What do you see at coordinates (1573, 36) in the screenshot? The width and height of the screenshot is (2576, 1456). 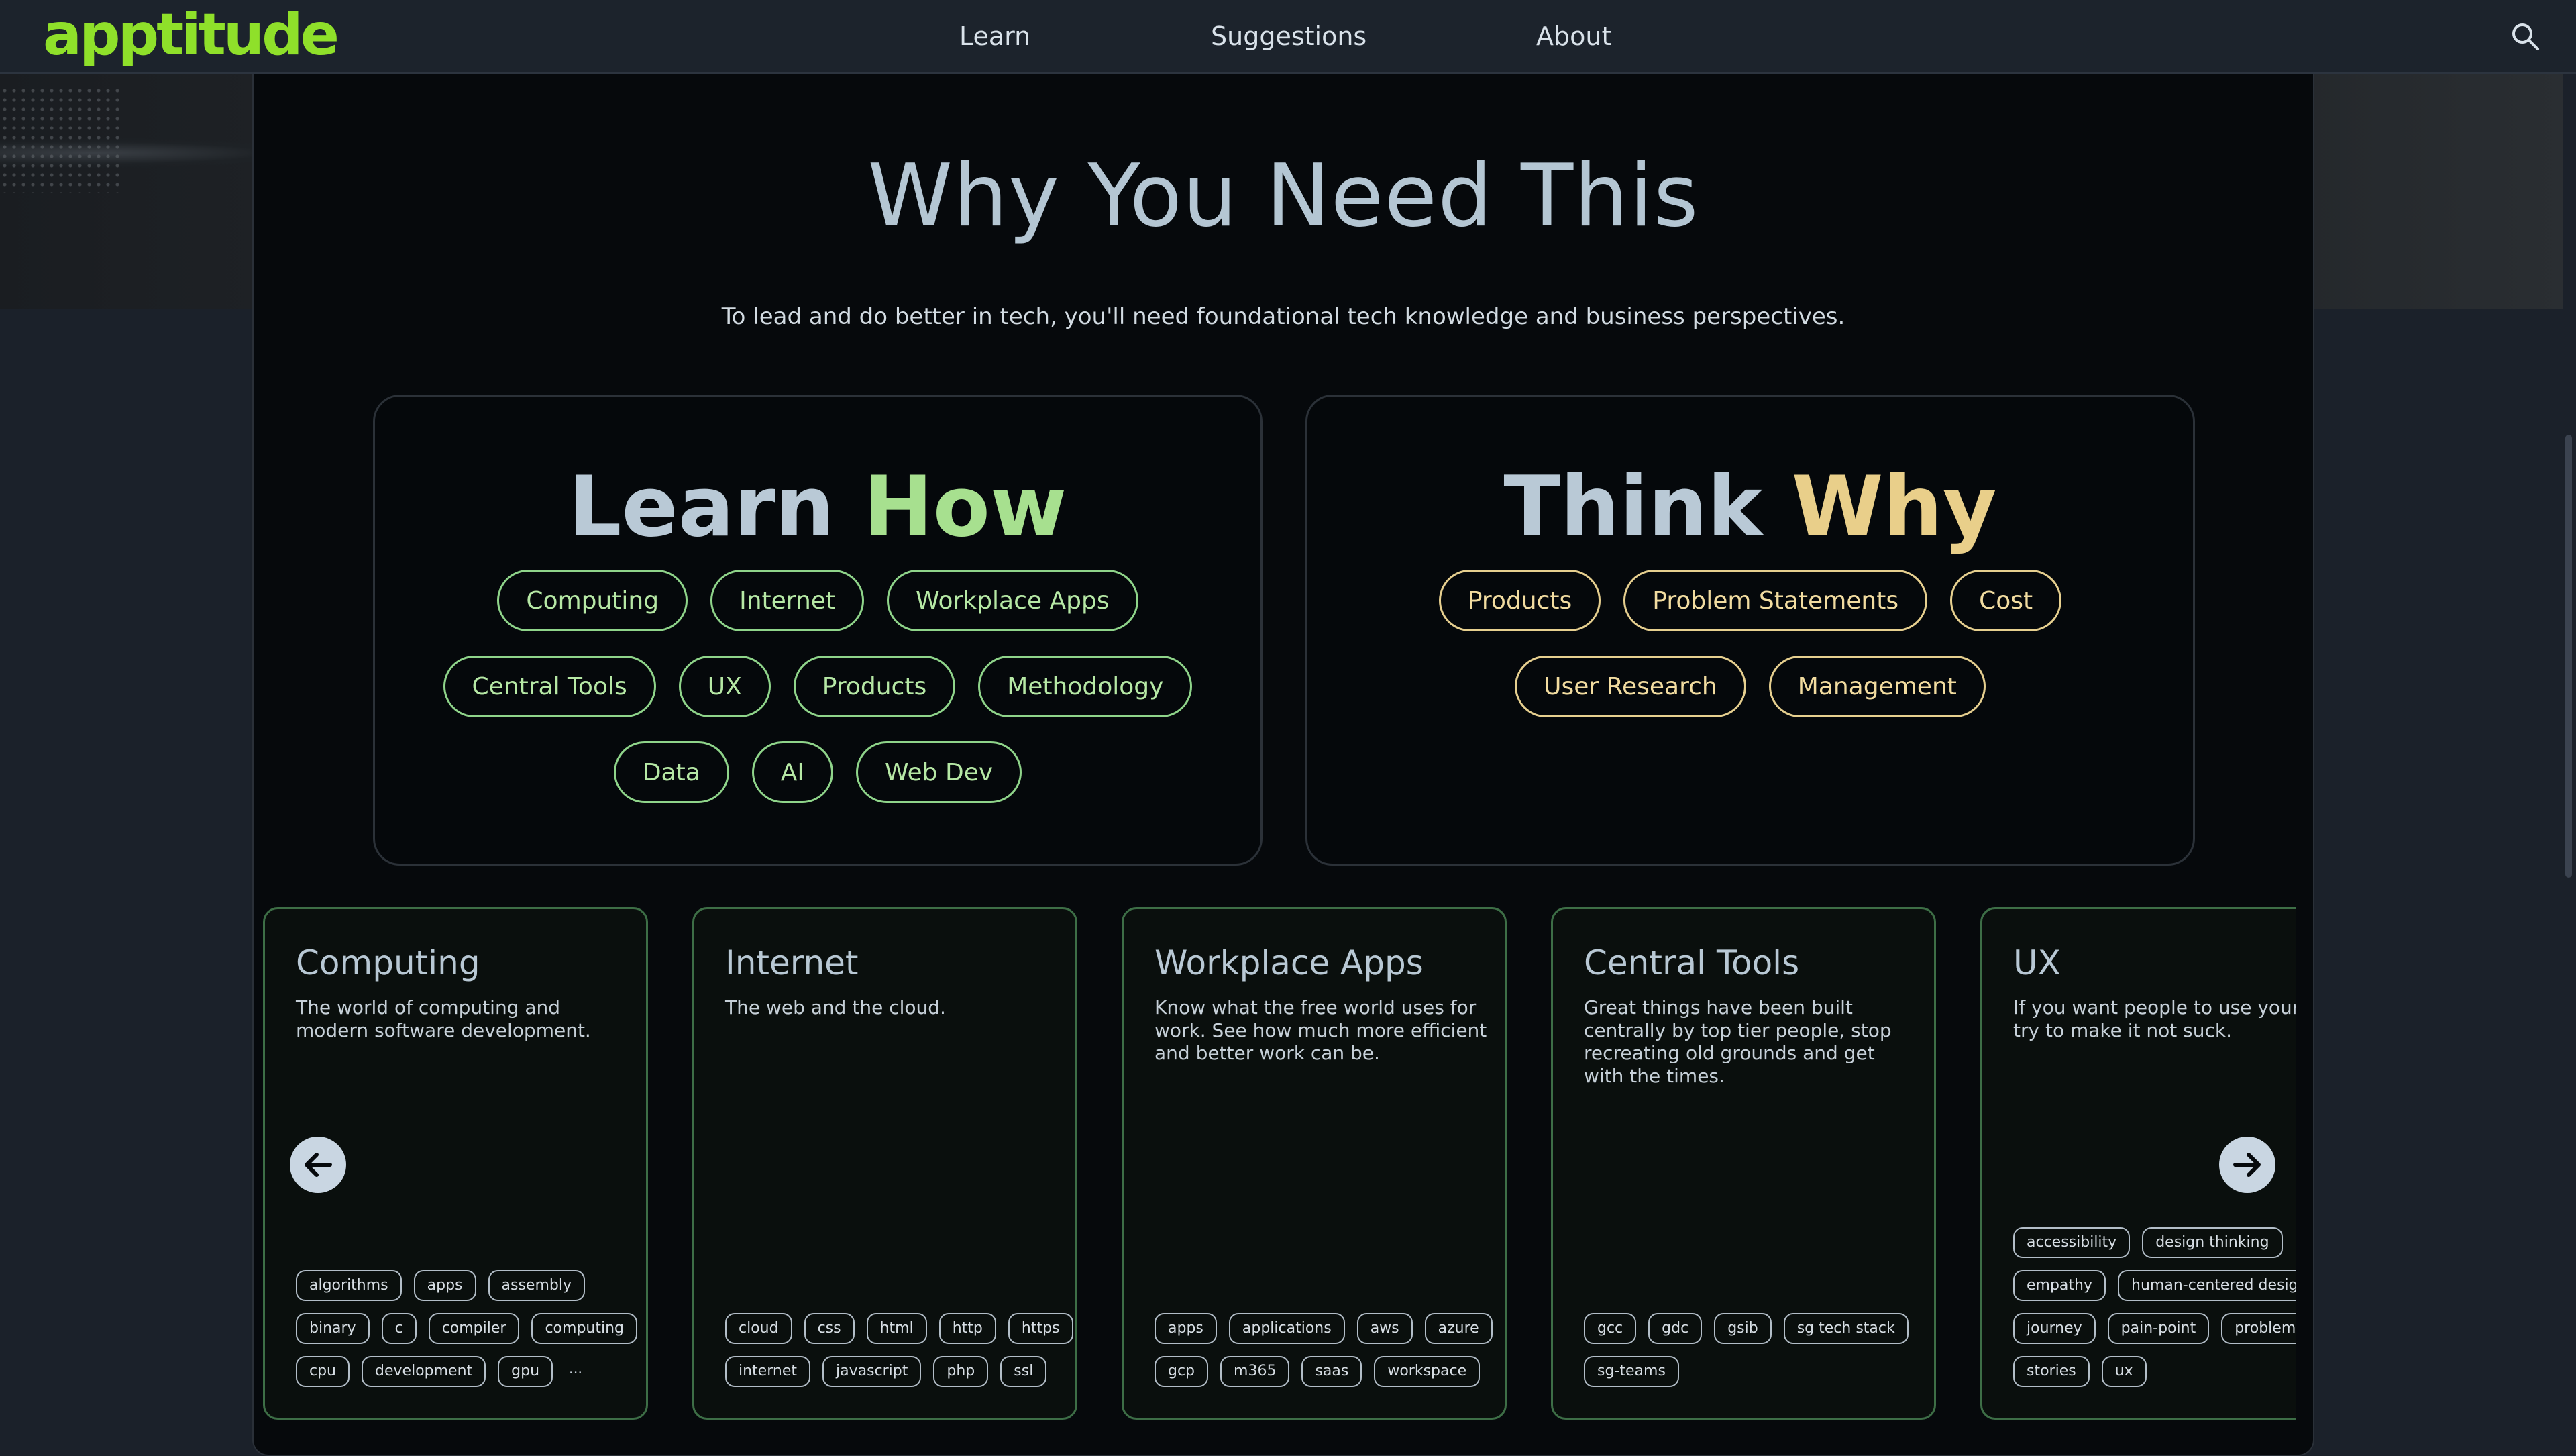 I see `nav-link-about: About` at bounding box center [1573, 36].